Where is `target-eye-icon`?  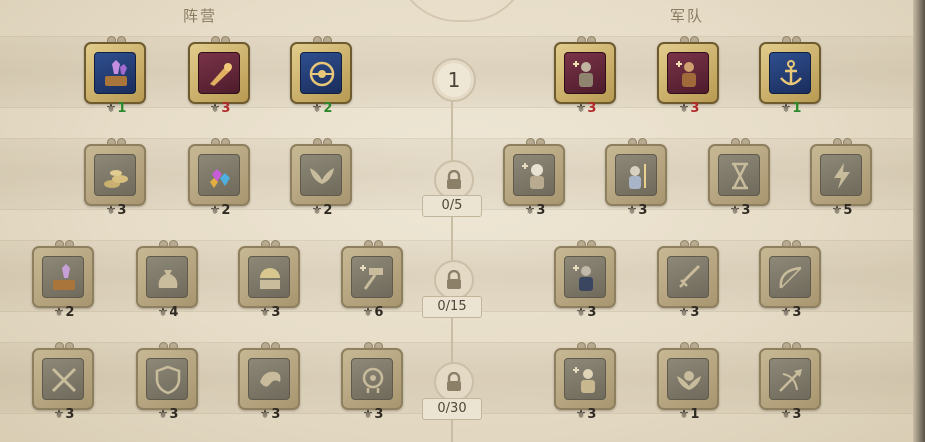
target-eye-icon is located at coordinates (321, 73).